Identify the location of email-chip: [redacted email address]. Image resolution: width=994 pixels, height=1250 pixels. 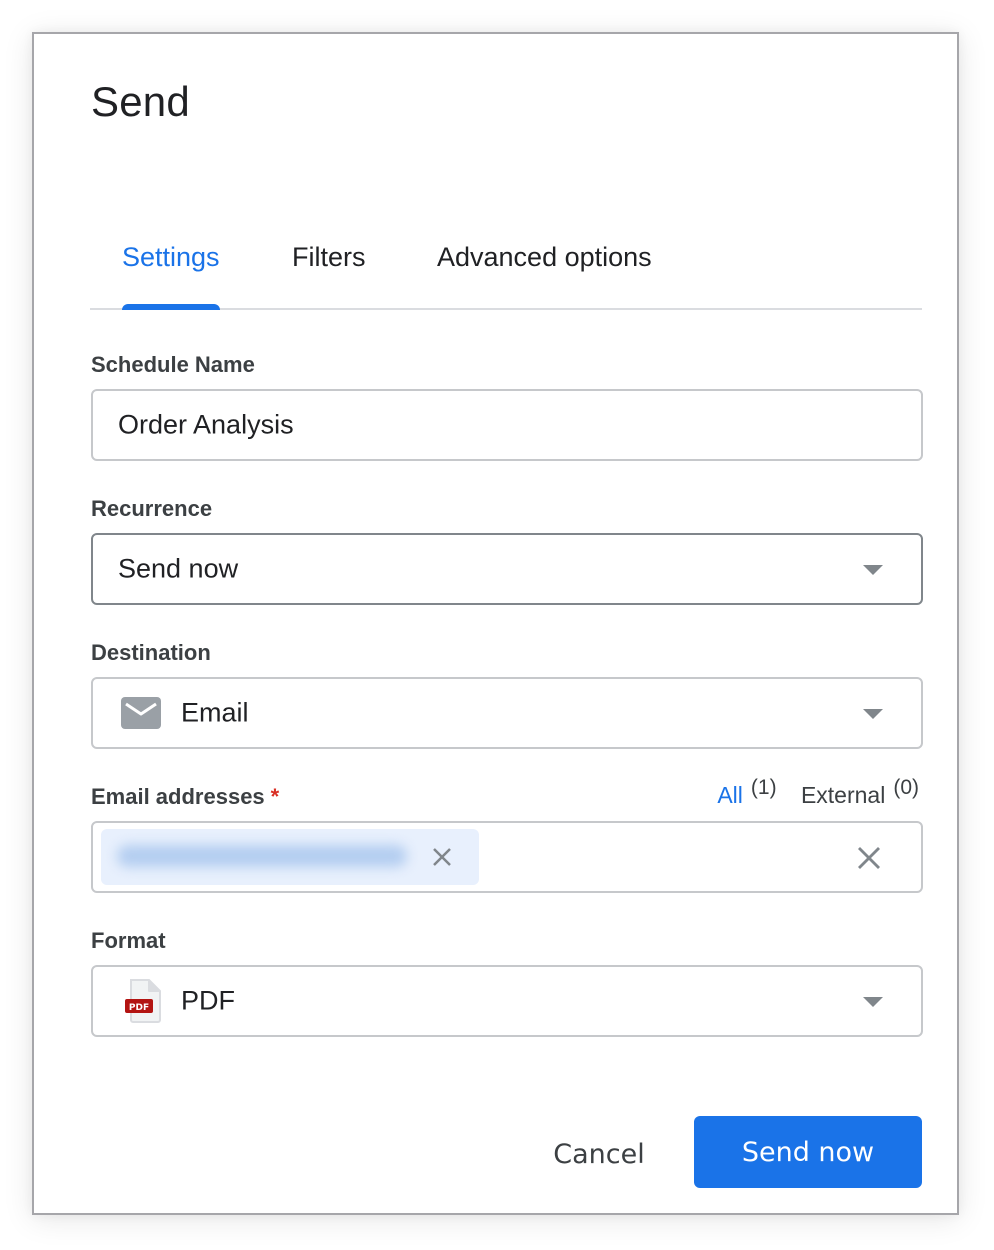
(290, 857).